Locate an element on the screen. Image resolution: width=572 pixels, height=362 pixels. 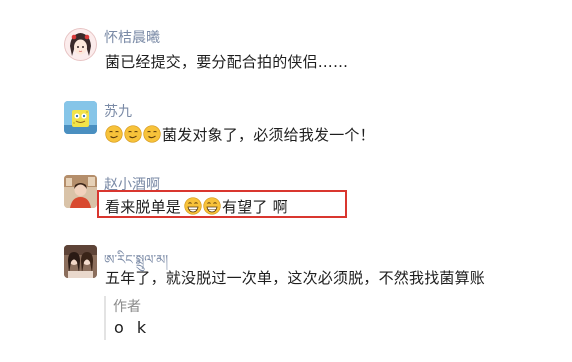
comment-text-row: 菌发对象了，必须给我发一个！ is located at coordinates (240, 134).